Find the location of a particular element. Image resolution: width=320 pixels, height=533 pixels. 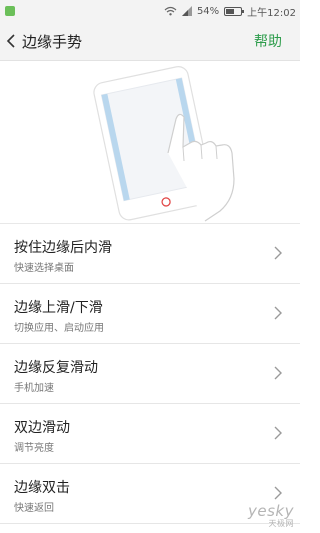

setting-title: 边缘上滑/下滑 is located at coordinates (58, 308).